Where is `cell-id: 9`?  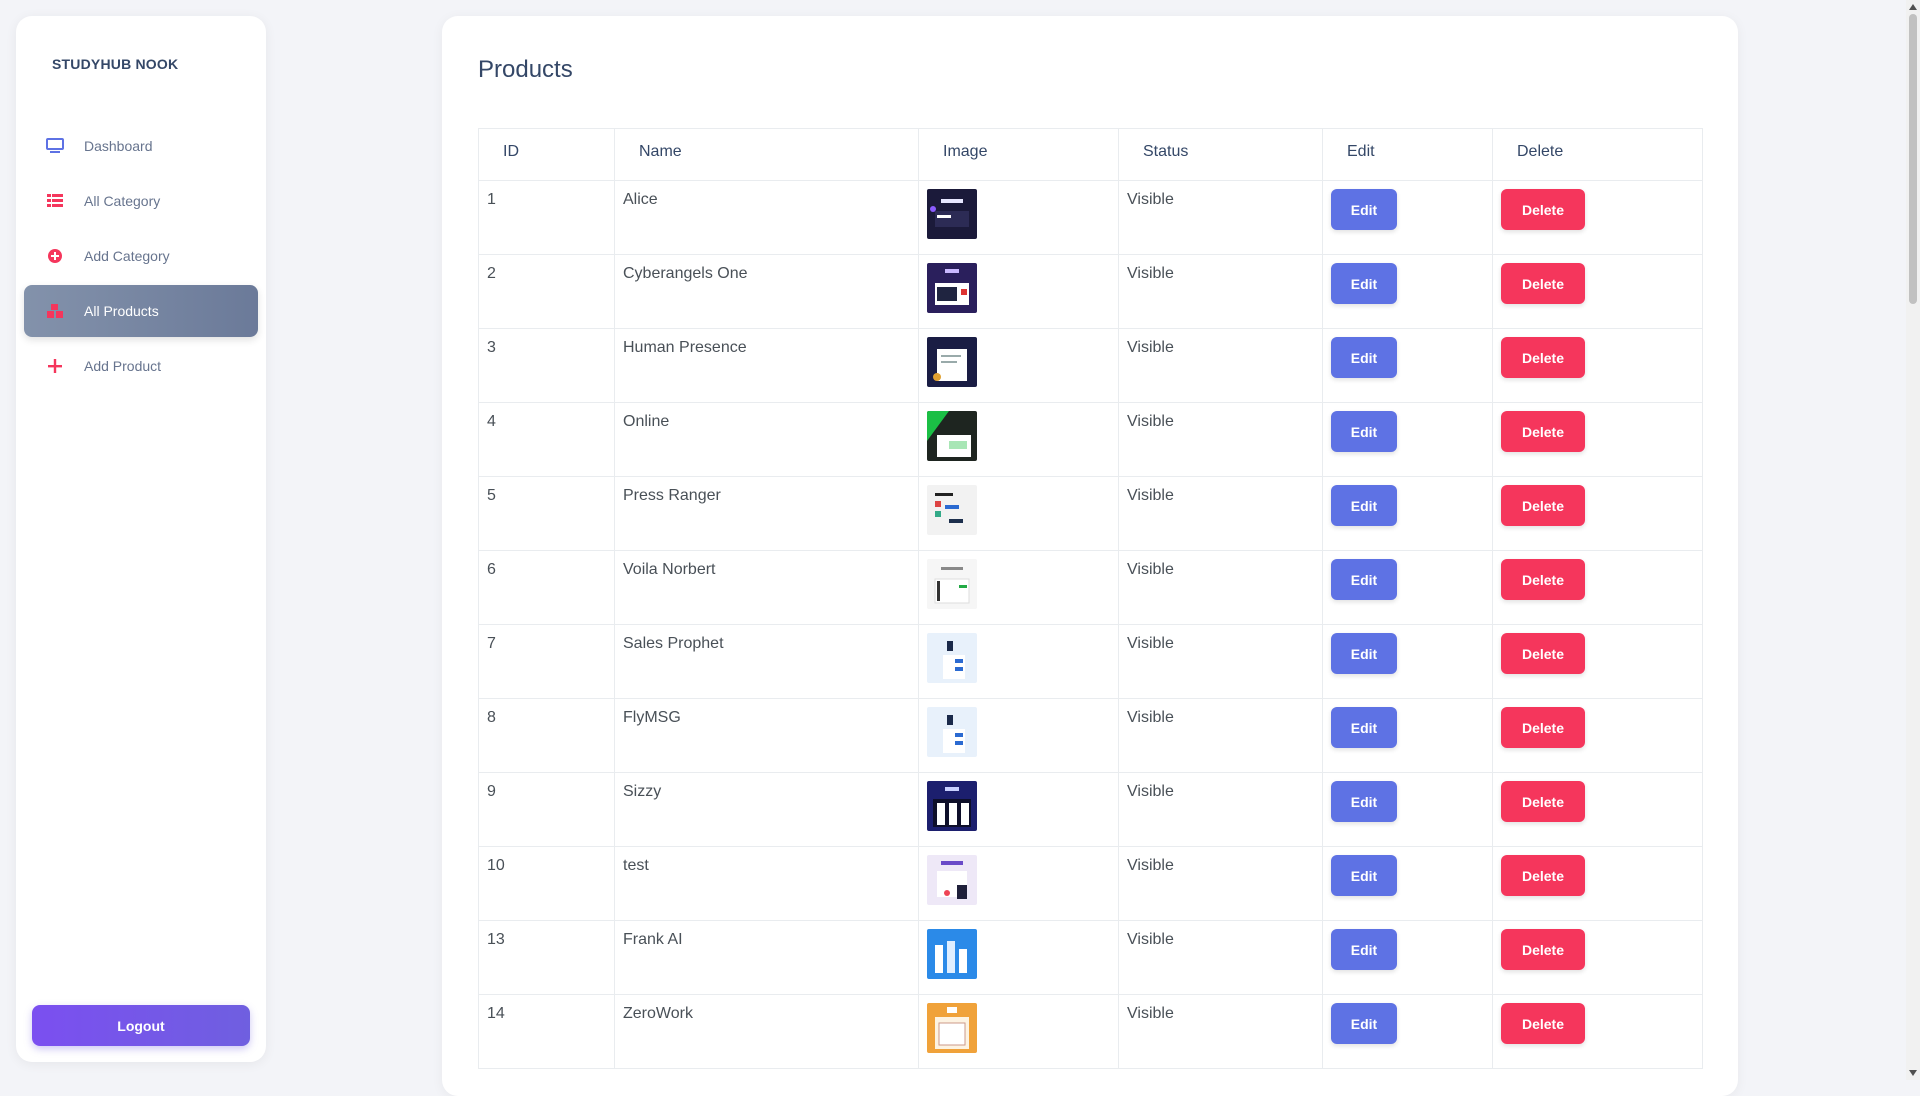 cell-id: 9 is located at coordinates (546, 809).